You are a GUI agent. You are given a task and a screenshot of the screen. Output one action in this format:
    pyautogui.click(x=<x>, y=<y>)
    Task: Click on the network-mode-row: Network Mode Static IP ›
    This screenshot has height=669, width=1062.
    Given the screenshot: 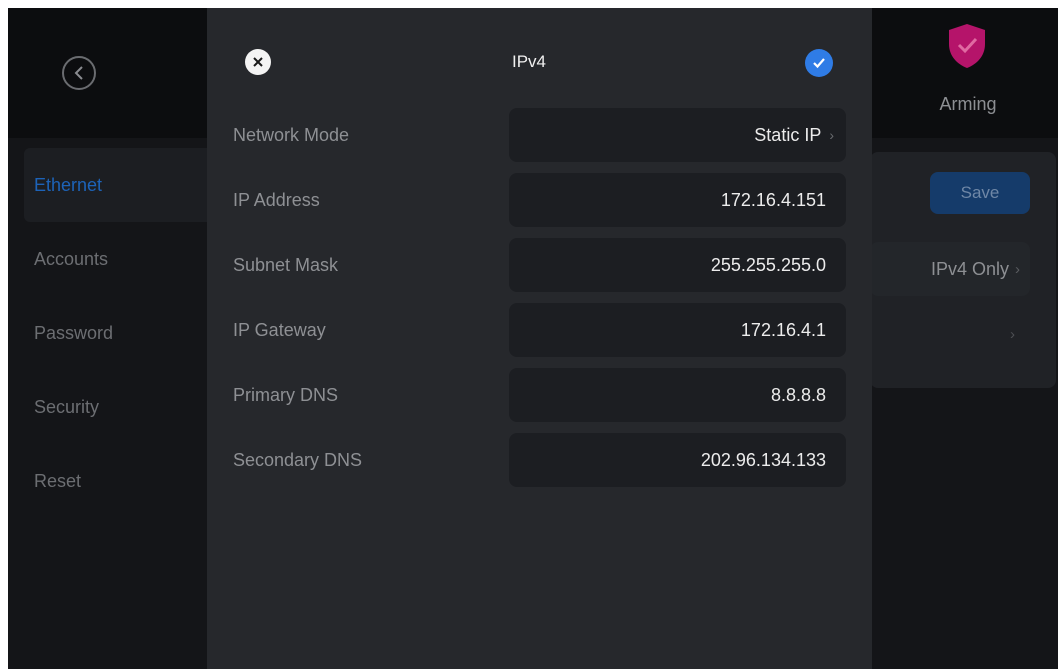 What is the action you would take?
    pyautogui.click(x=539, y=140)
    